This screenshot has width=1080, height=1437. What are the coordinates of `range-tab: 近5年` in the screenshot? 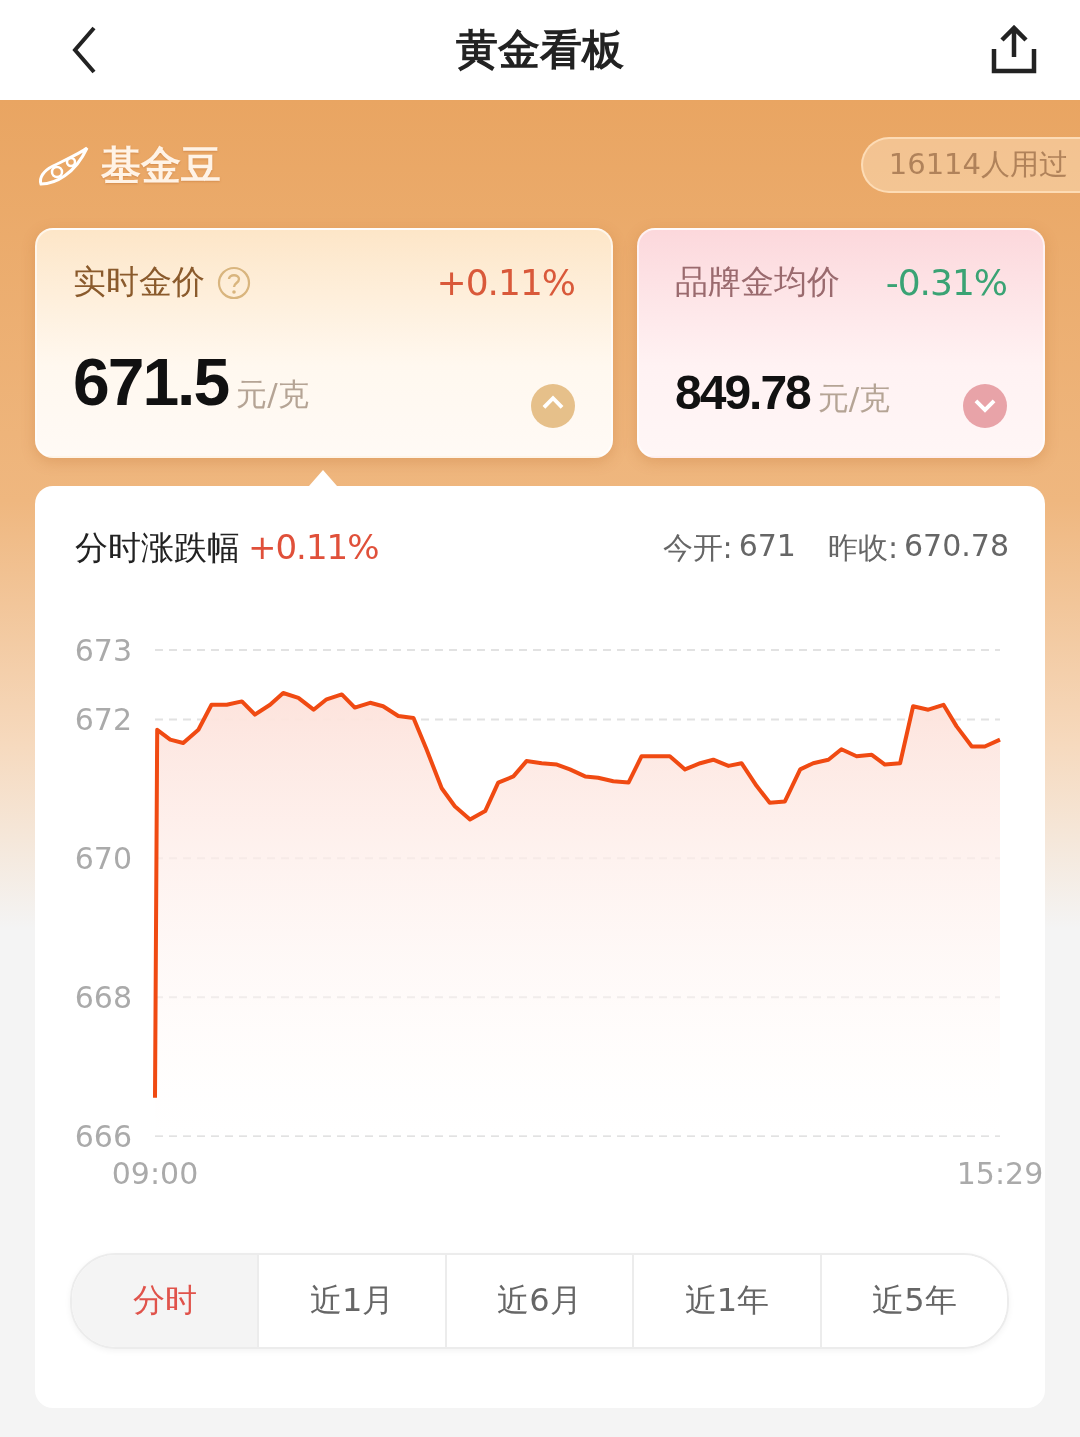 It's located at (914, 1301).